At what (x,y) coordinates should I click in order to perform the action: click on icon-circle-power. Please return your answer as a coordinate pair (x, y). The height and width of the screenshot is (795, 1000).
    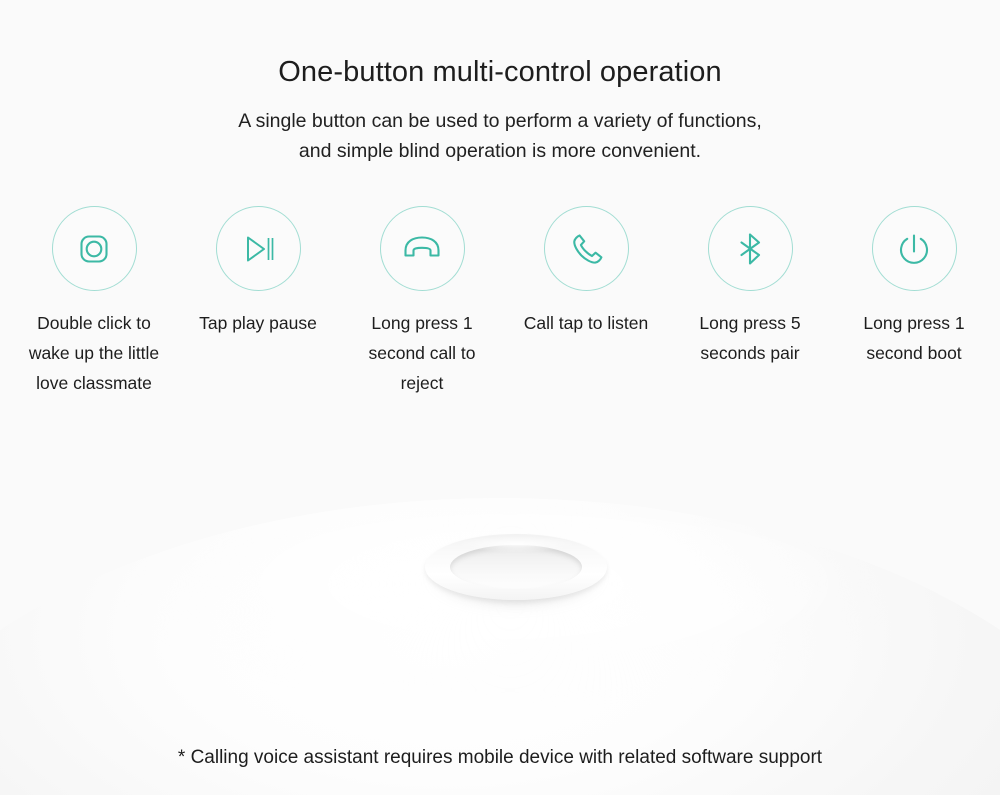
    Looking at the image, I should click on (914, 248).